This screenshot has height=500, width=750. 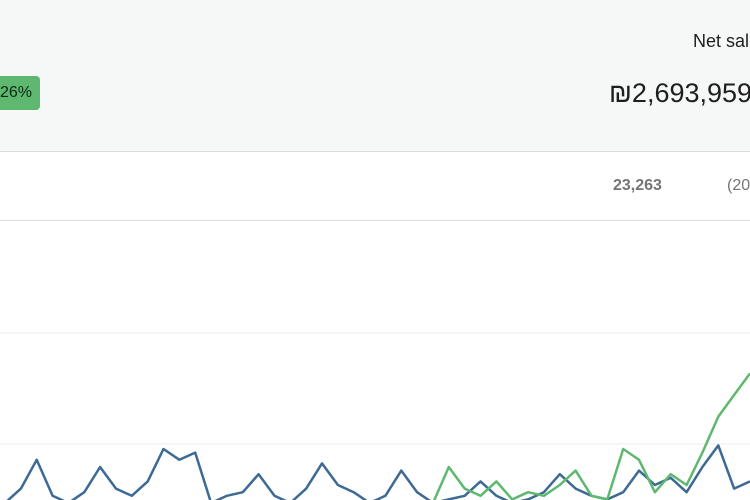 I want to click on stat-value: ₪2,693,959, so click(x=679, y=93).